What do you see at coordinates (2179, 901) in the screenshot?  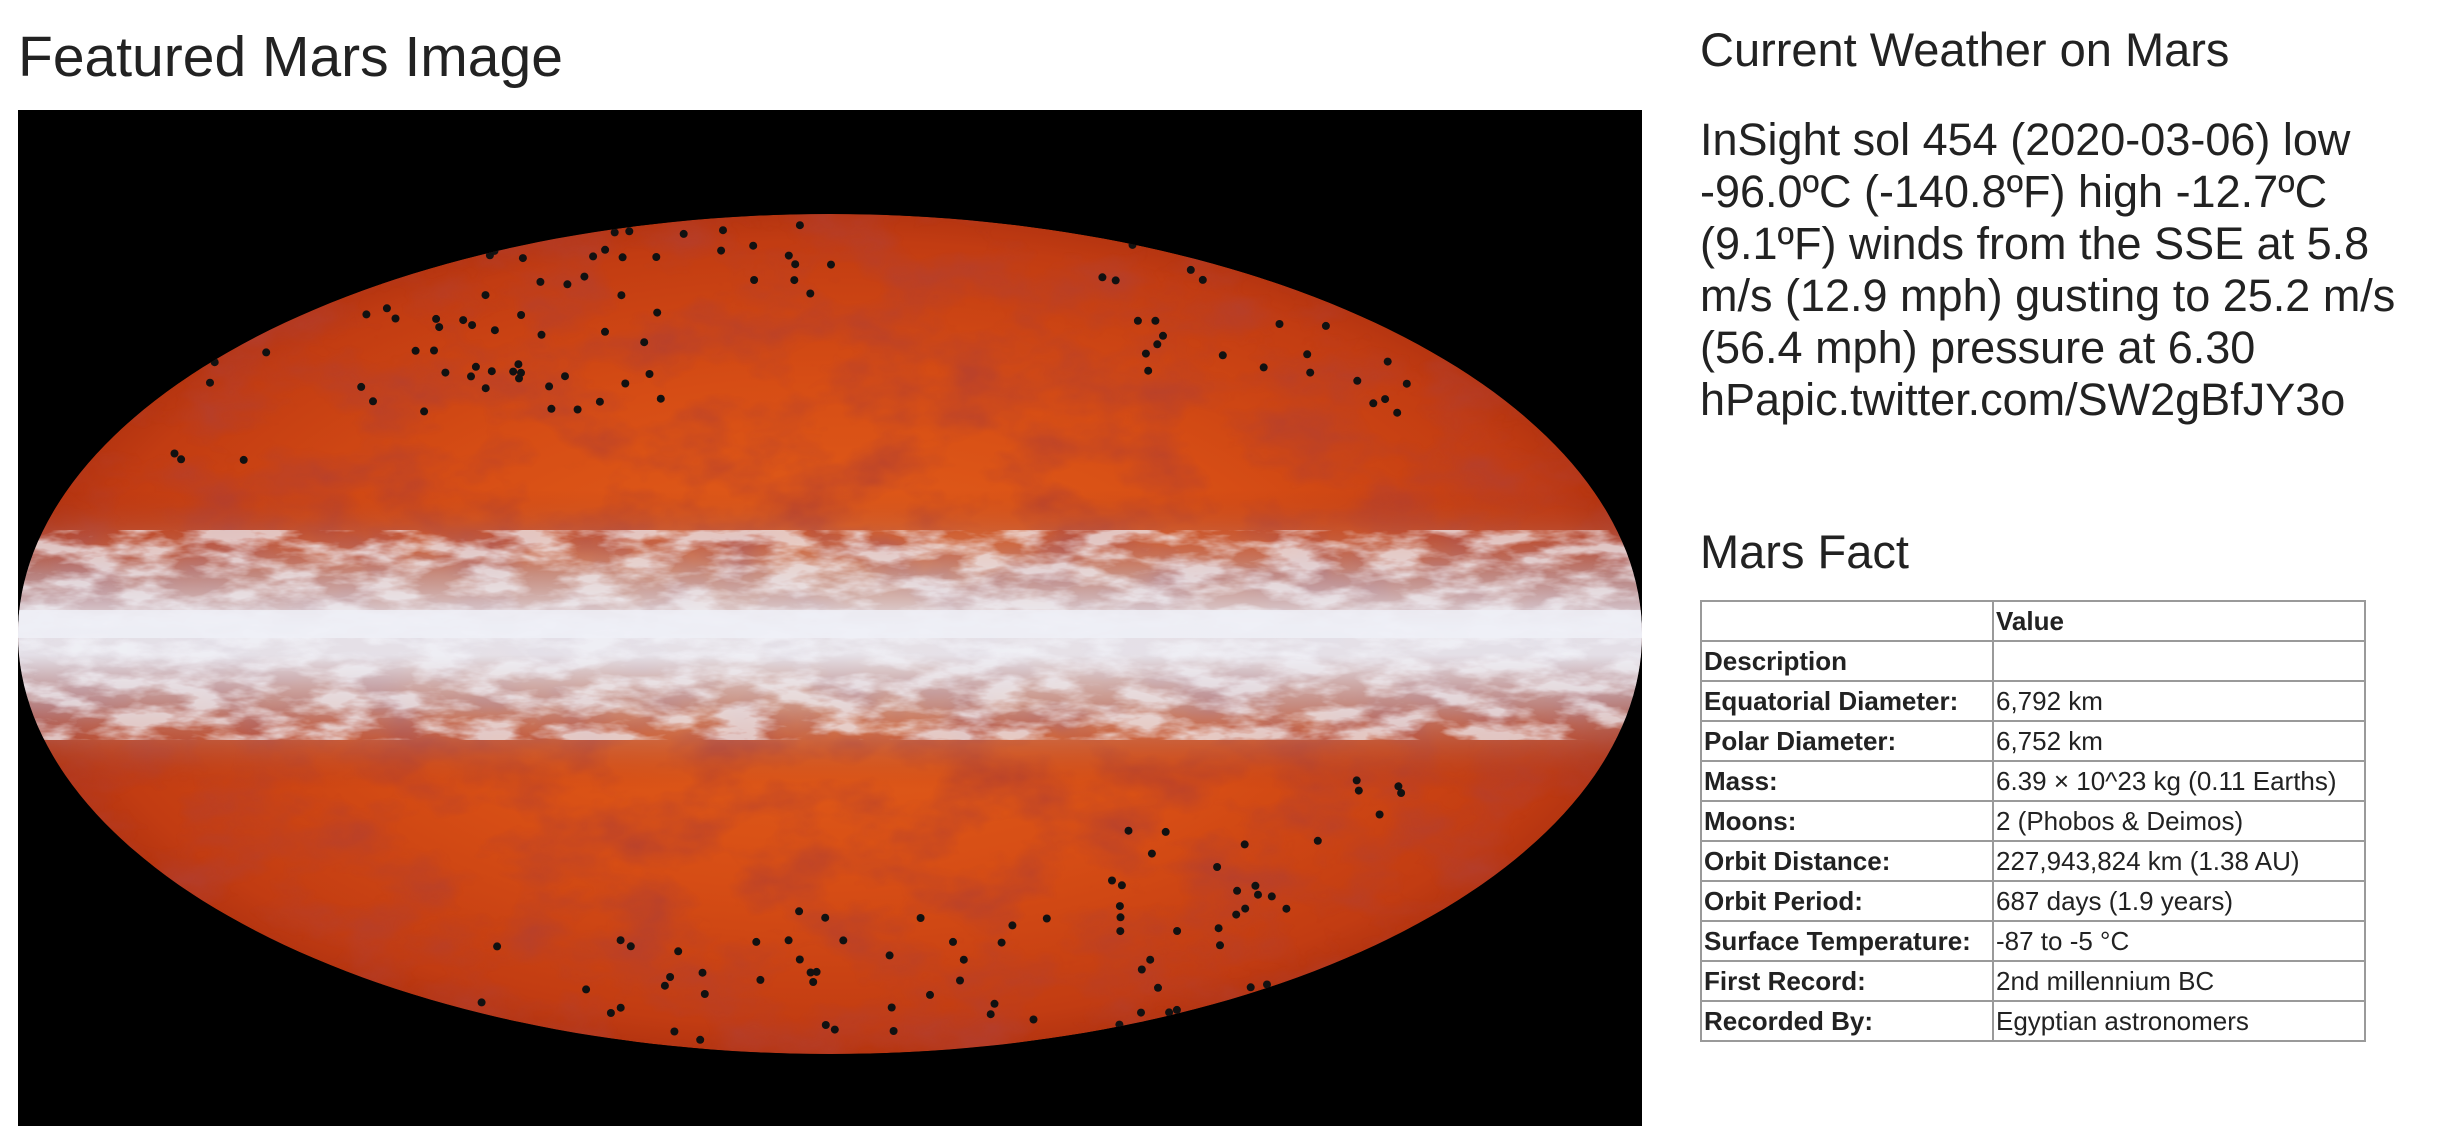 I see `fact-value: 687 days (1.9 years)` at bounding box center [2179, 901].